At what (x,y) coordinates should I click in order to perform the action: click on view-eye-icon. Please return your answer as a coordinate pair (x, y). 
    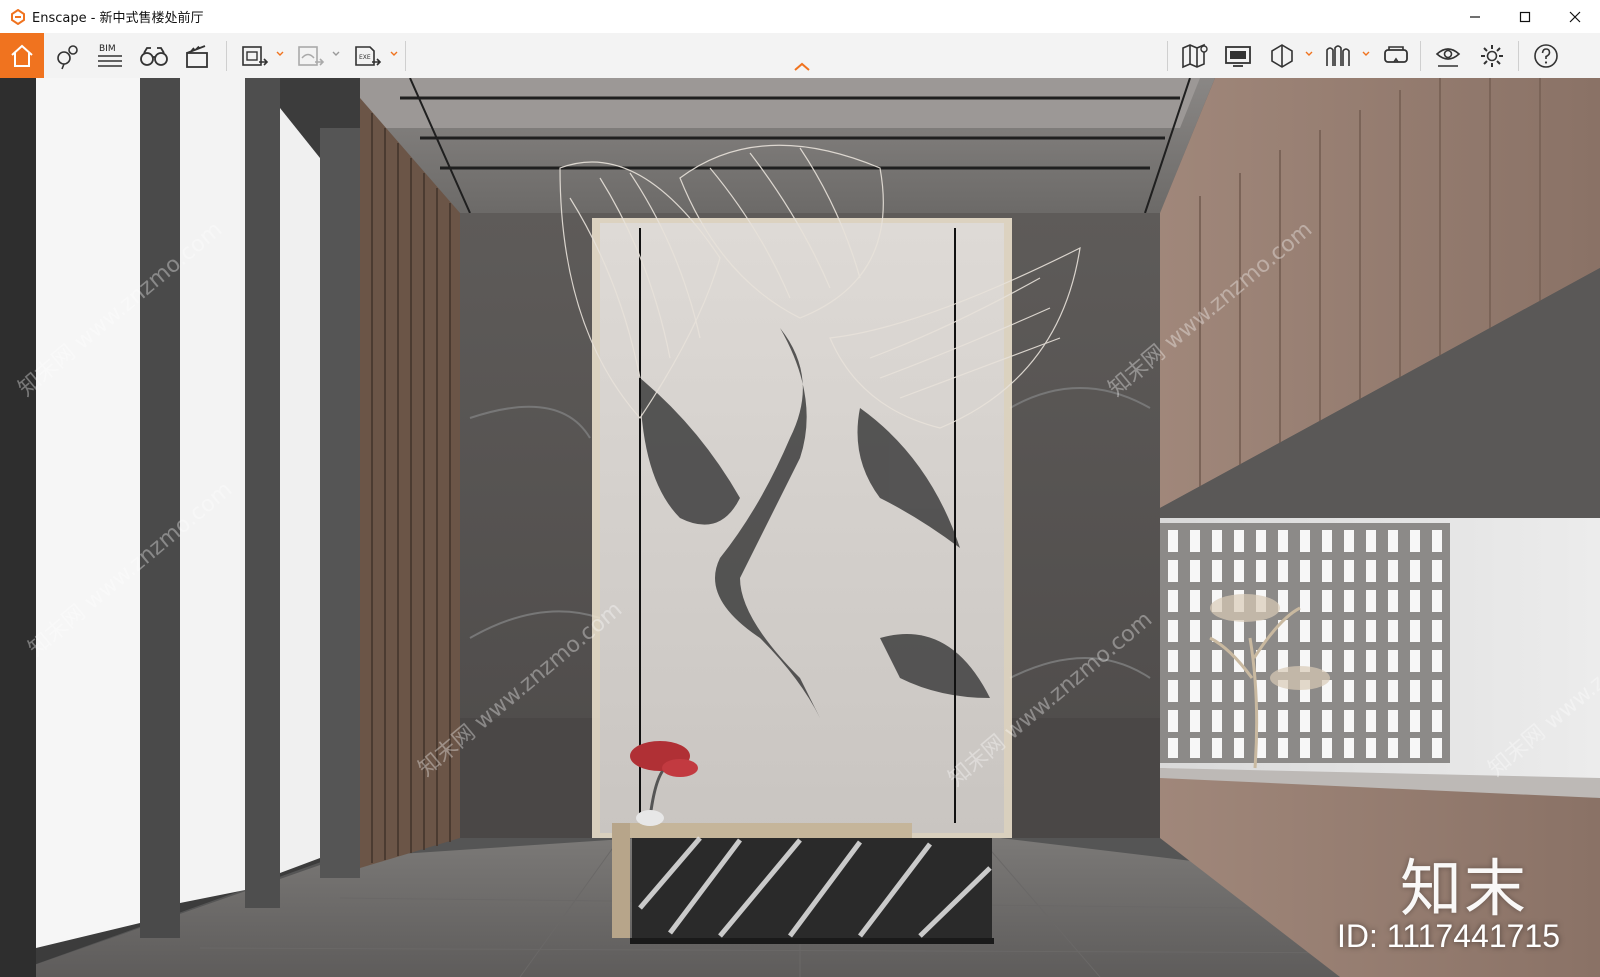
    Looking at the image, I should click on (1448, 57).